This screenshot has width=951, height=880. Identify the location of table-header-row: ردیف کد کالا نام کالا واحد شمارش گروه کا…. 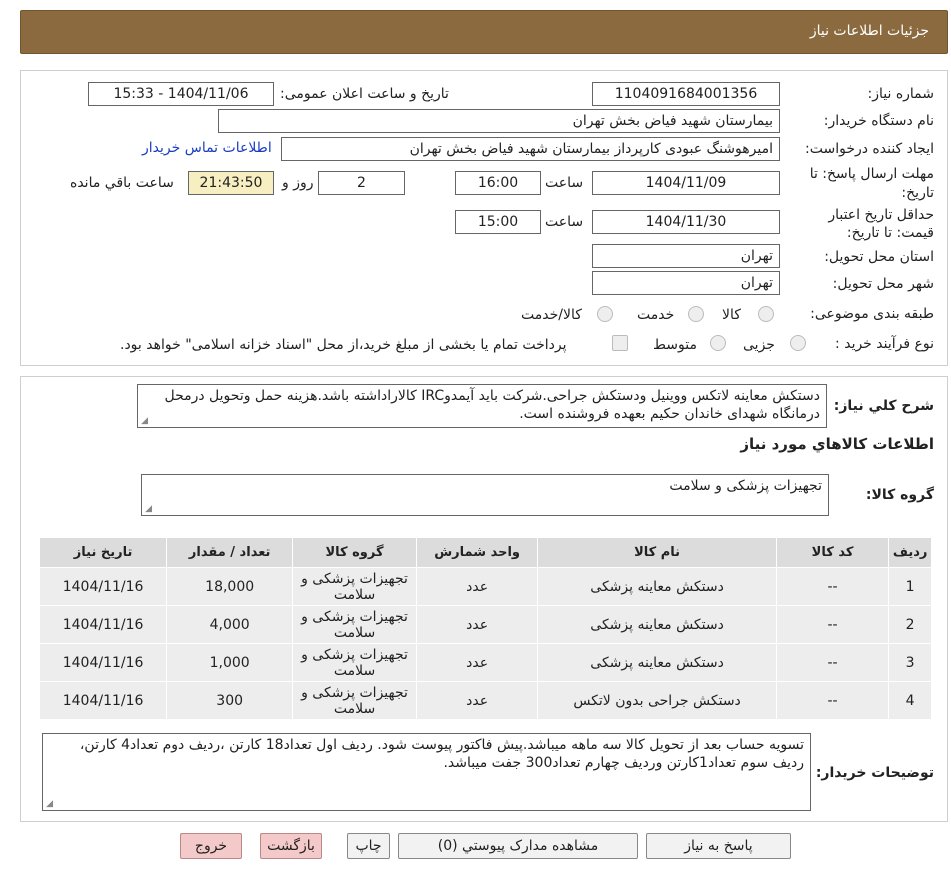
(485, 552).